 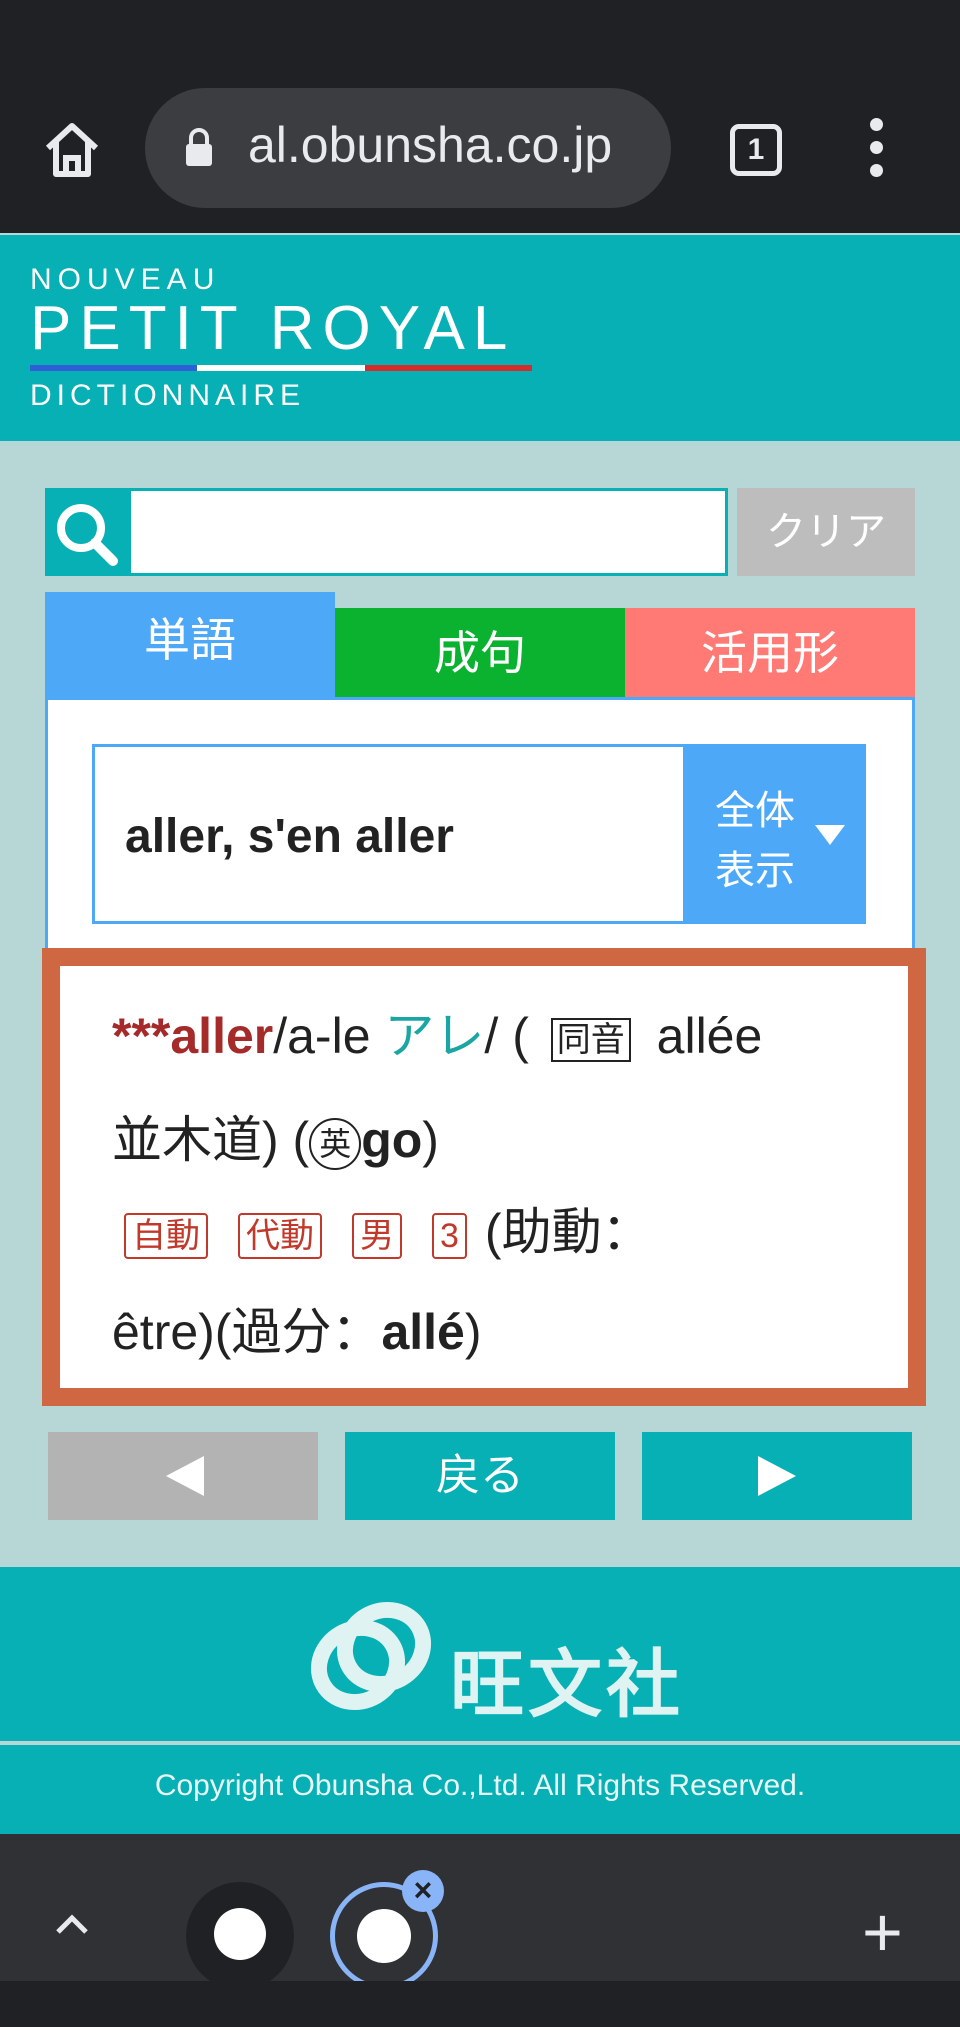 I want to click on previous-entry-button, so click(x=183, y=1476).